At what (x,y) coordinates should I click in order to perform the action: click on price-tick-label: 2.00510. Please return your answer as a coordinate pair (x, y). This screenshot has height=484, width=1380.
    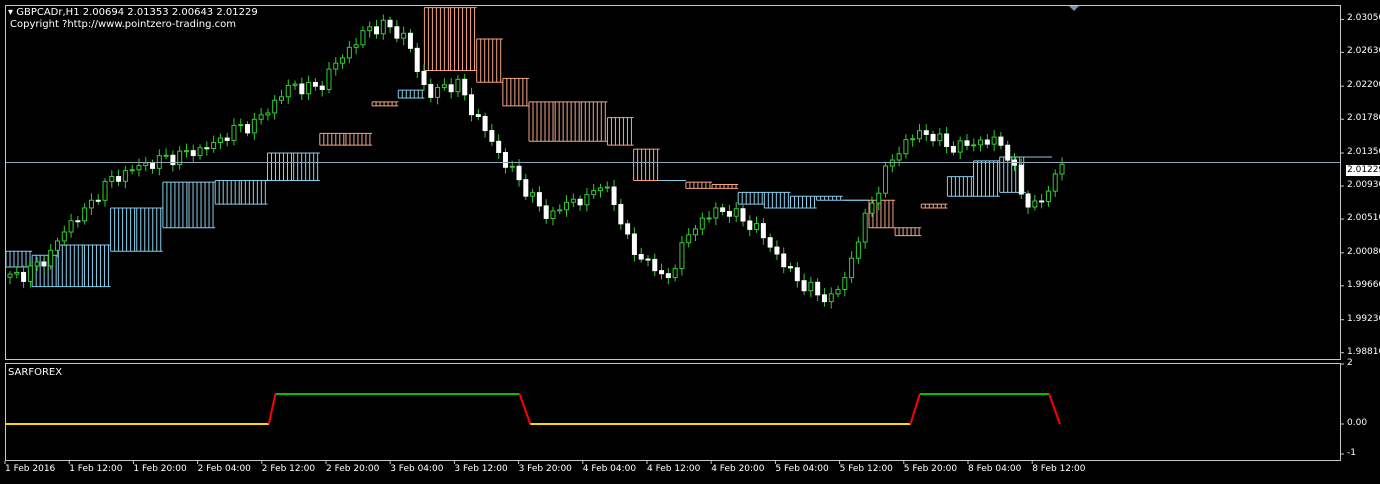
    Looking at the image, I should click on (1363, 218).